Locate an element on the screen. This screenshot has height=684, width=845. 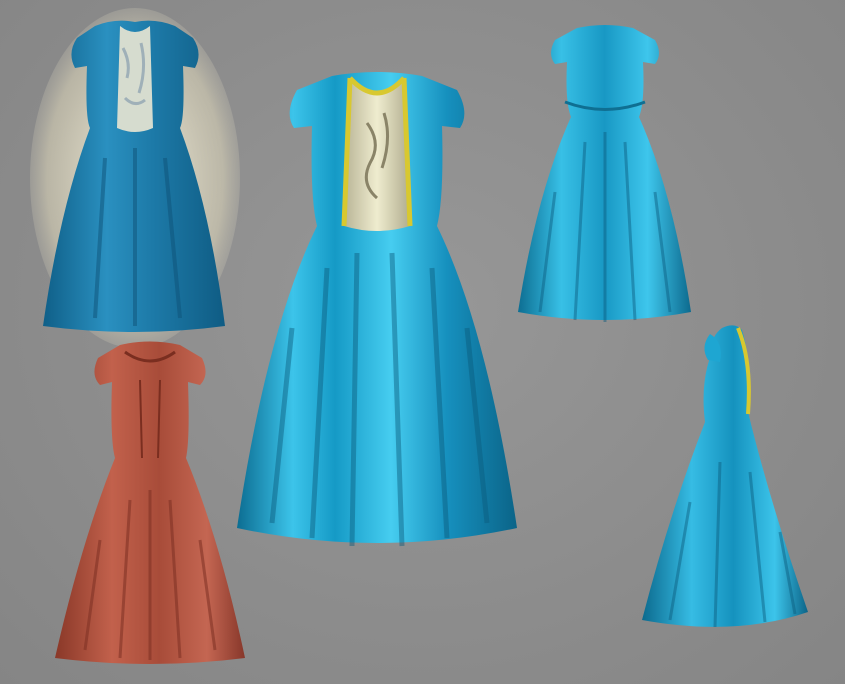
dress-photo-reference-image is located at coordinates (135, 178).